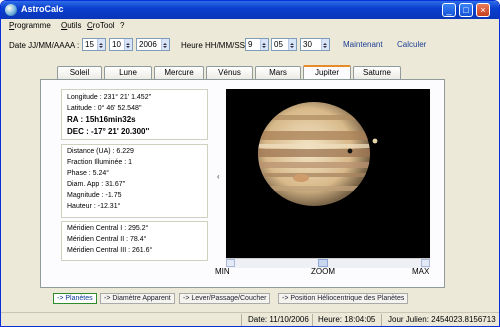 This screenshot has width=500, height=327. Describe the element at coordinates (250, 10) in the screenshot. I see `title-bar: AstroCalc _ □ ×` at that location.